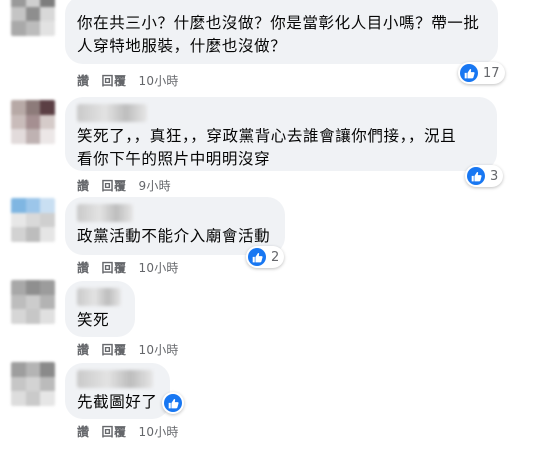 This screenshot has width=560, height=450. Describe the element at coordinates (117, 391) in the screenshot. I see `comment-bubble: 先截圖好了` at that location.